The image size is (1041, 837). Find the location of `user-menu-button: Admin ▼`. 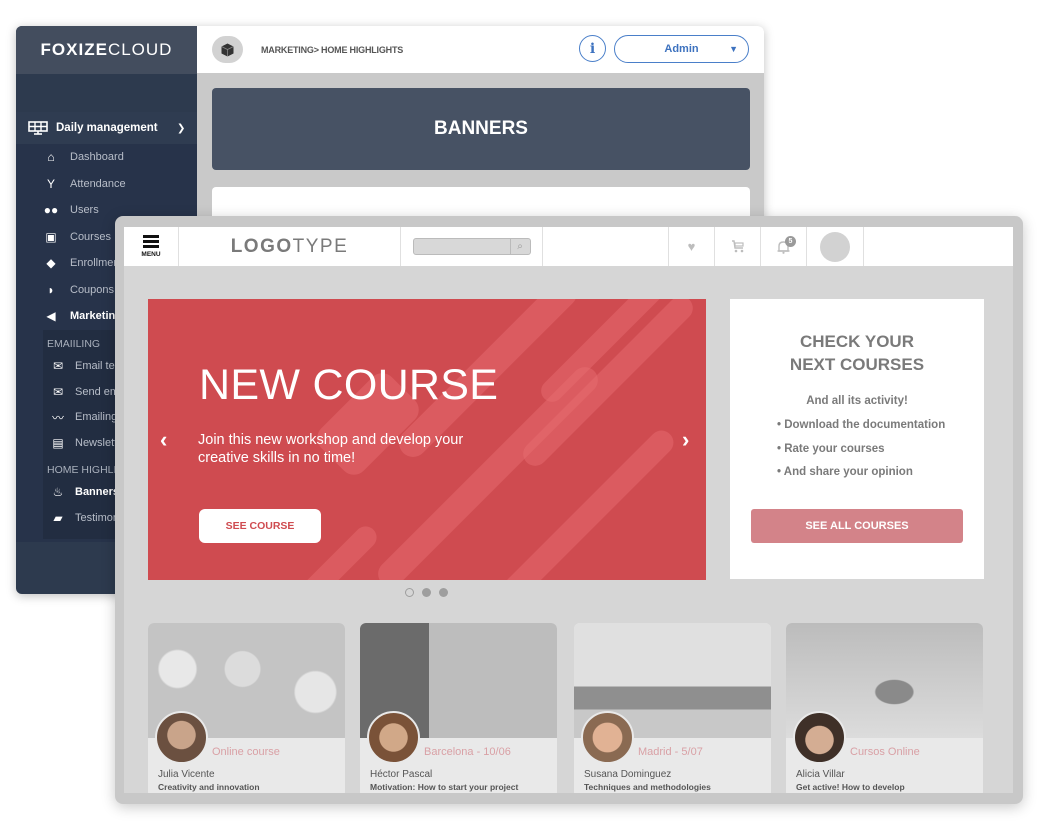

user-menu-button: Admin ▼ is located at coordinates (681, 49).